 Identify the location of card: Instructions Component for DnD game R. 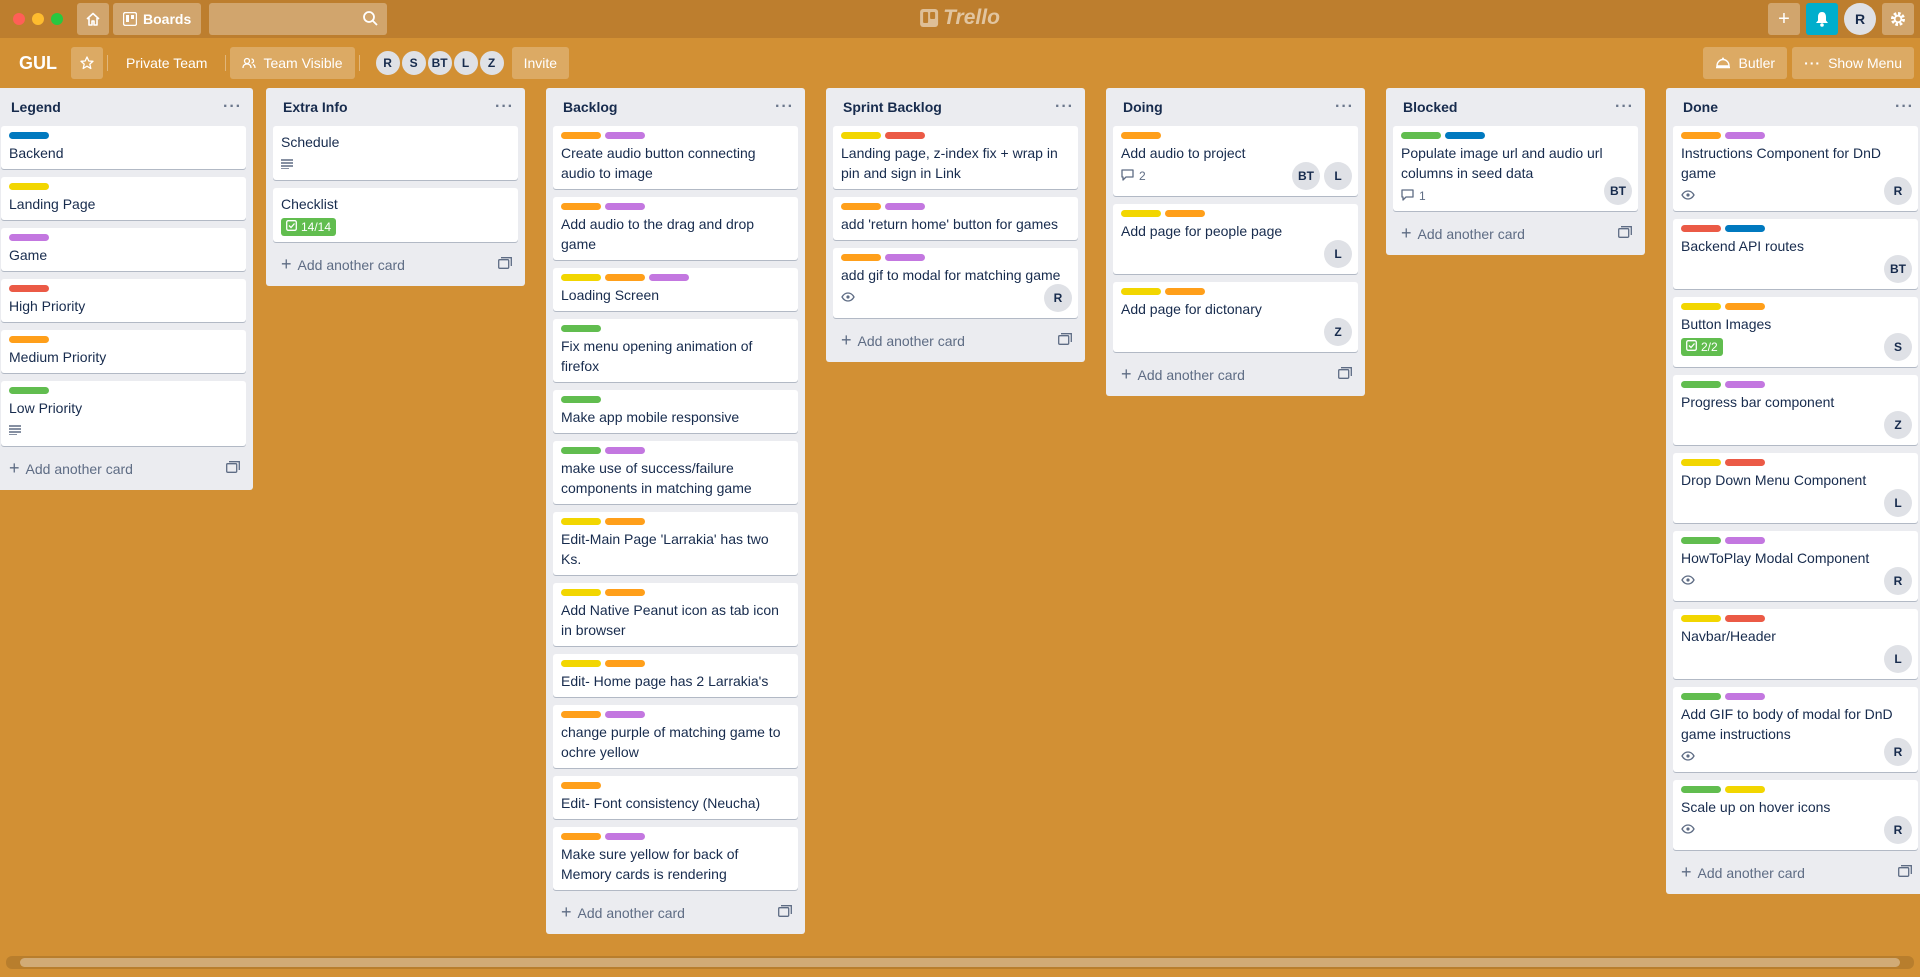
(1795, 168).